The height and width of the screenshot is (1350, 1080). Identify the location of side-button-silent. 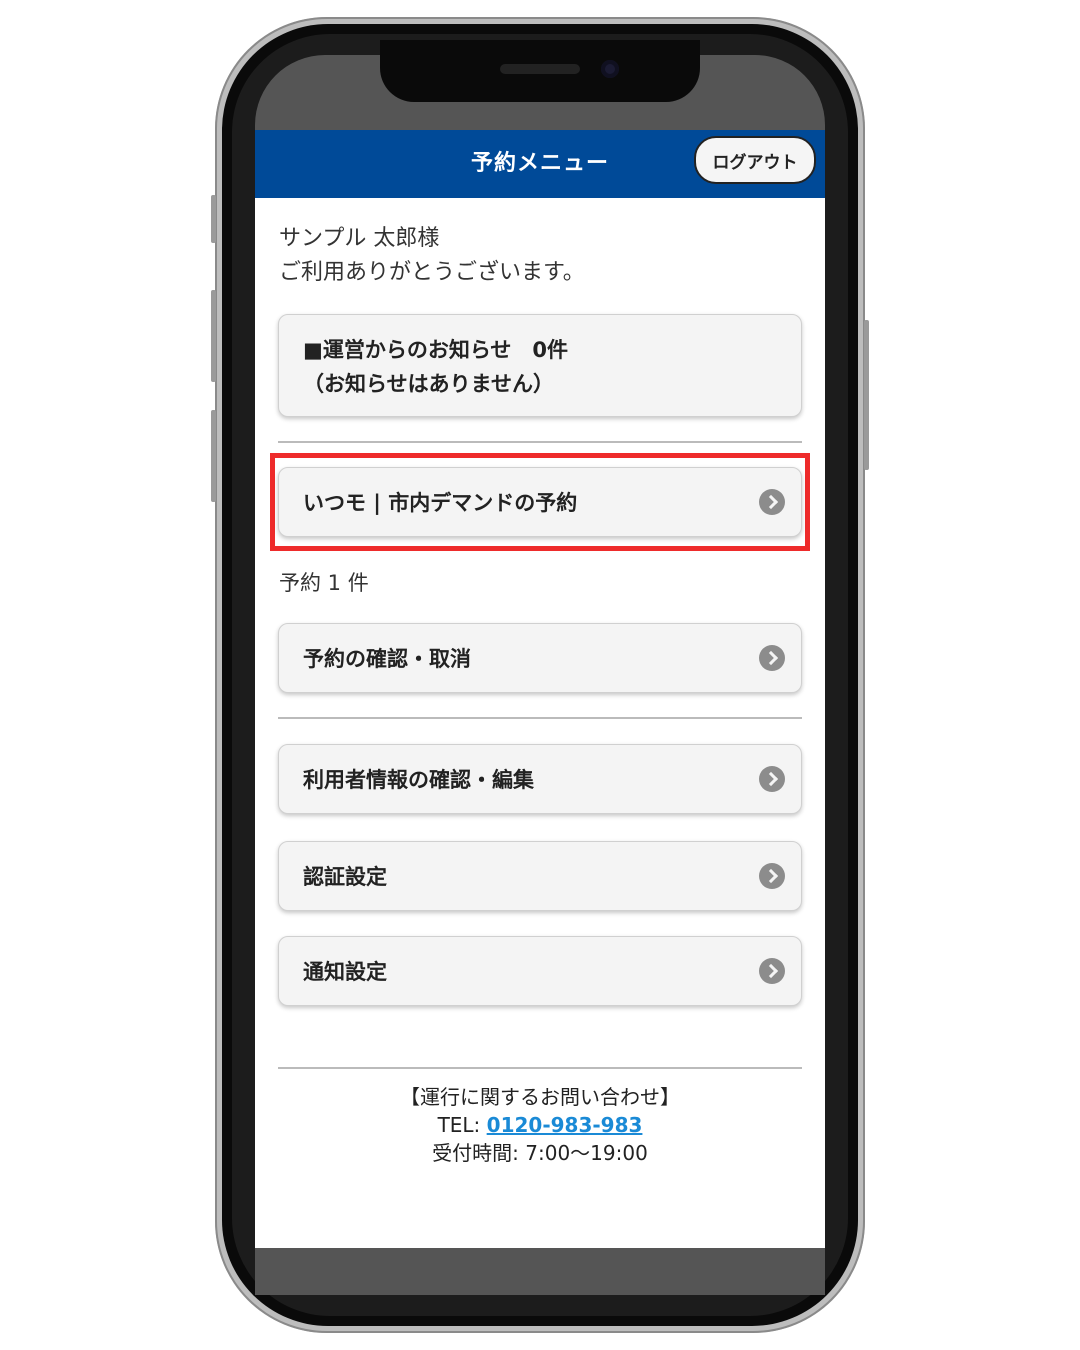
(213, 219).